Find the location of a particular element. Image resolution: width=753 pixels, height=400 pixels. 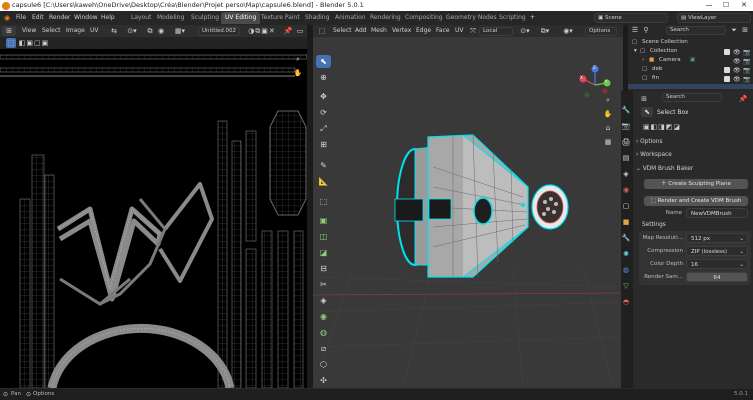

tab-animation: Animation is located at coordinates (350, 18).